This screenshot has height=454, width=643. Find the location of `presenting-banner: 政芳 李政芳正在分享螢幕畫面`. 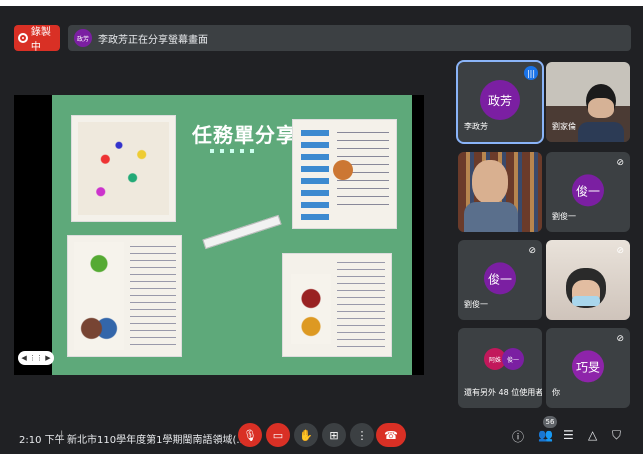

presenting-banner: 政芳 李政芳正在分享螢幕畫面 is located at coordinates (349, 38).